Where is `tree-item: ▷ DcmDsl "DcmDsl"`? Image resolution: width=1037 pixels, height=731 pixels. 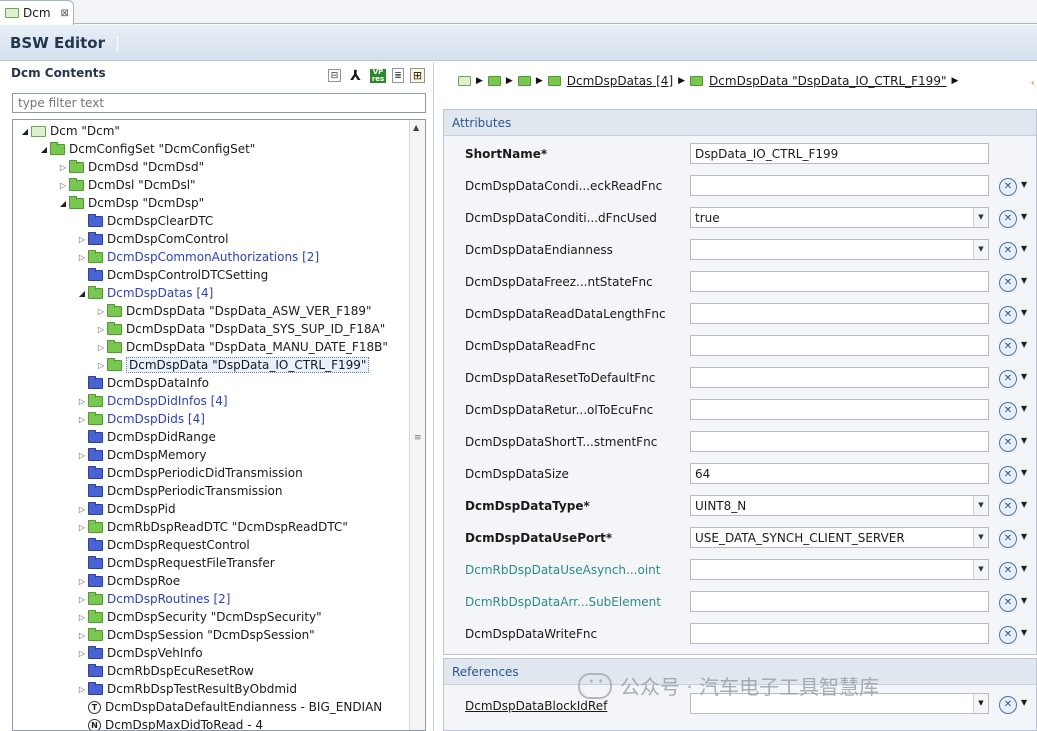
tree-item: ▷ DcmDsl "DcmDsl" is located at coordinates (126, 185).